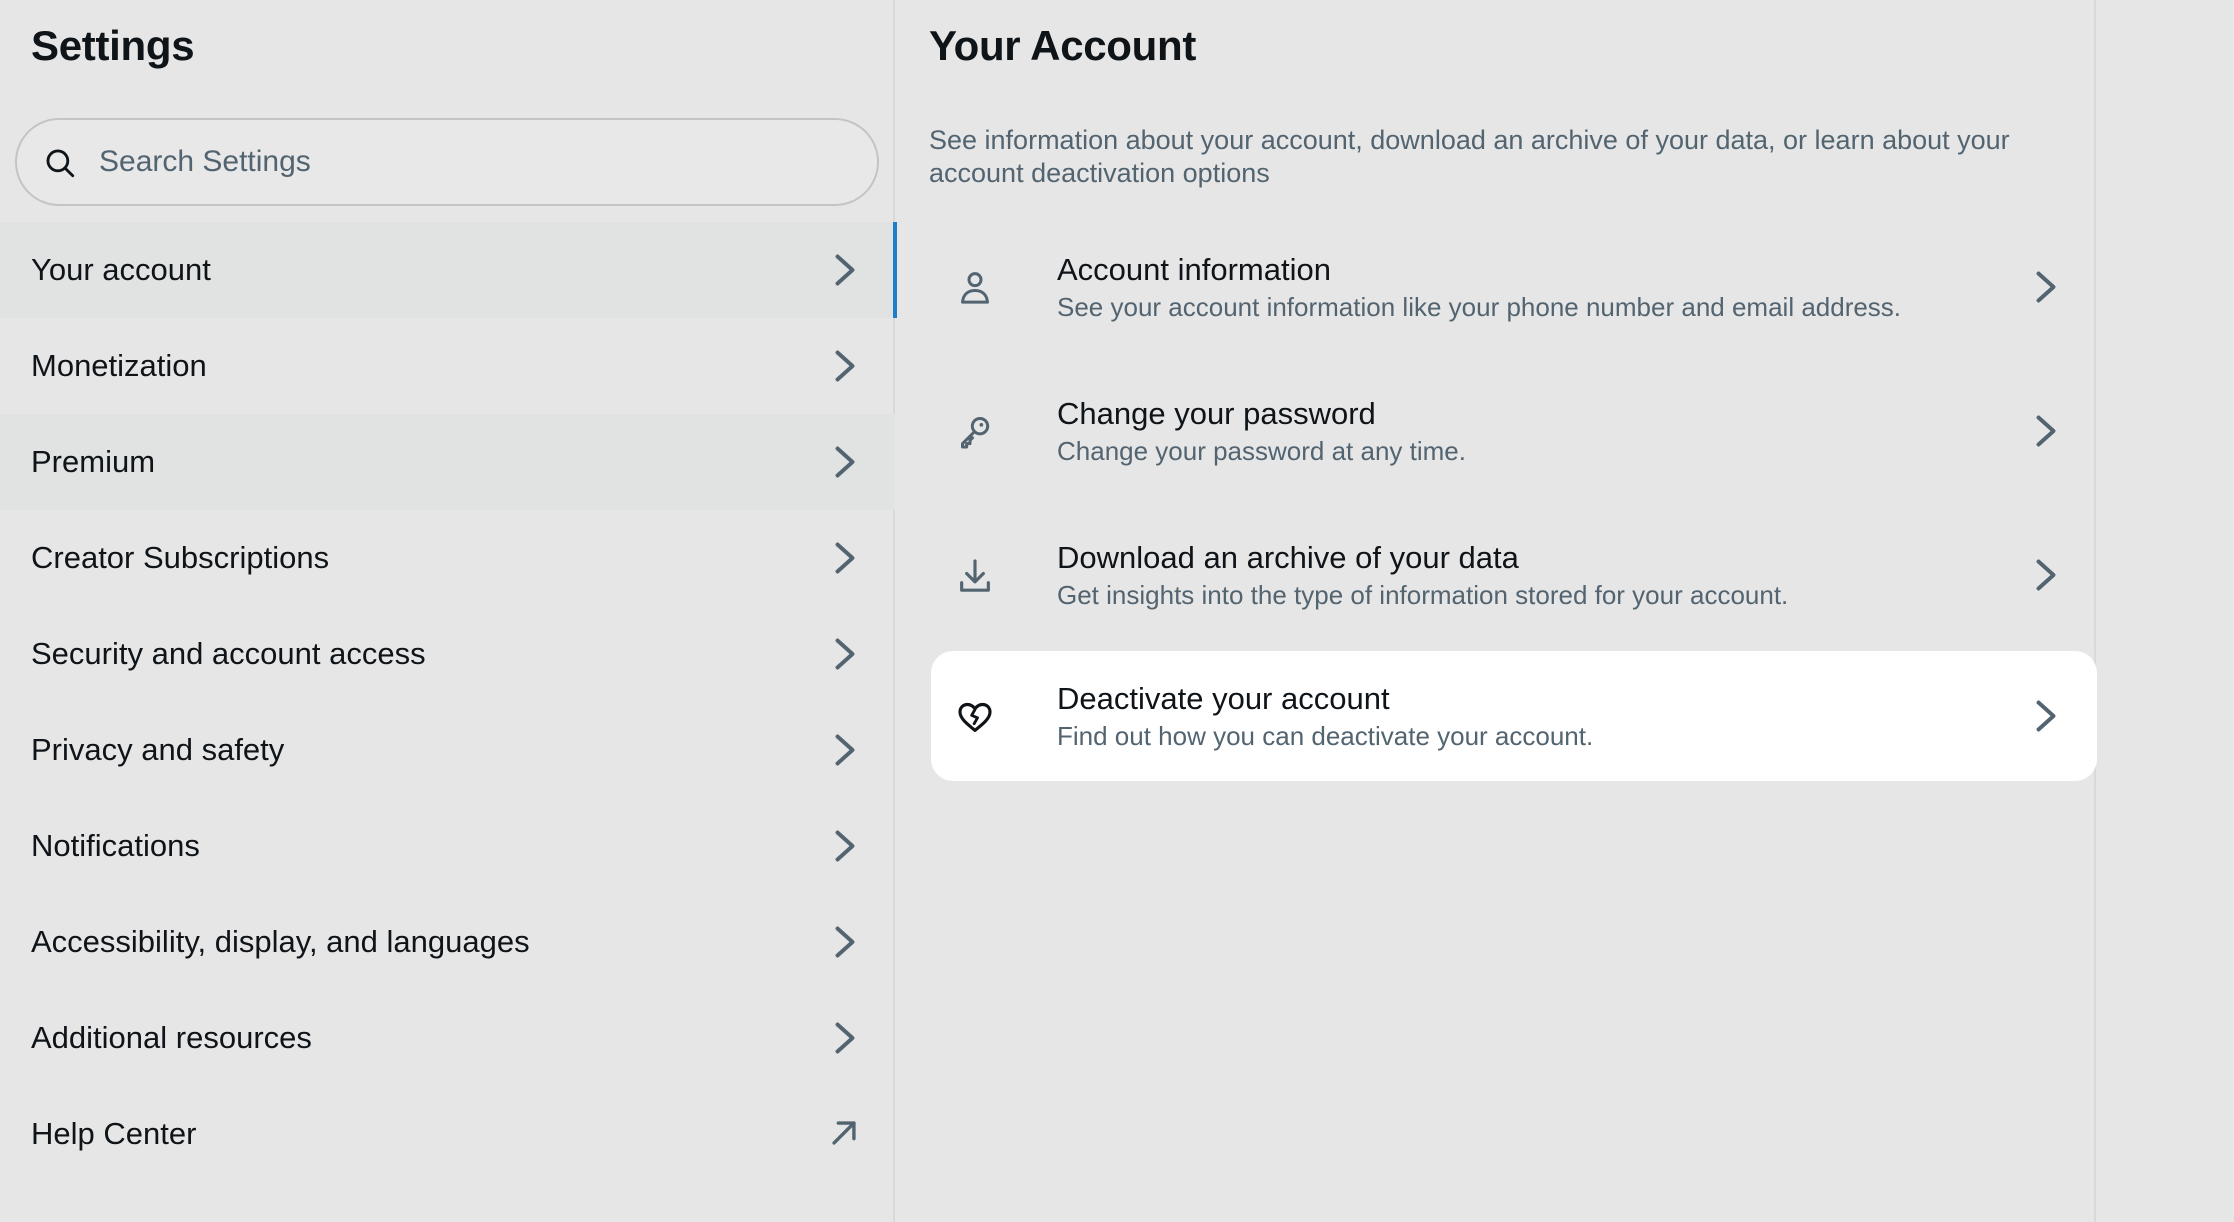 The height and width of the screenshot is (1222, 2234). Describe the element at coordinates (447, 750) in the screenshot. I see `nav-item-privacy: Privacy and safety` at that location.